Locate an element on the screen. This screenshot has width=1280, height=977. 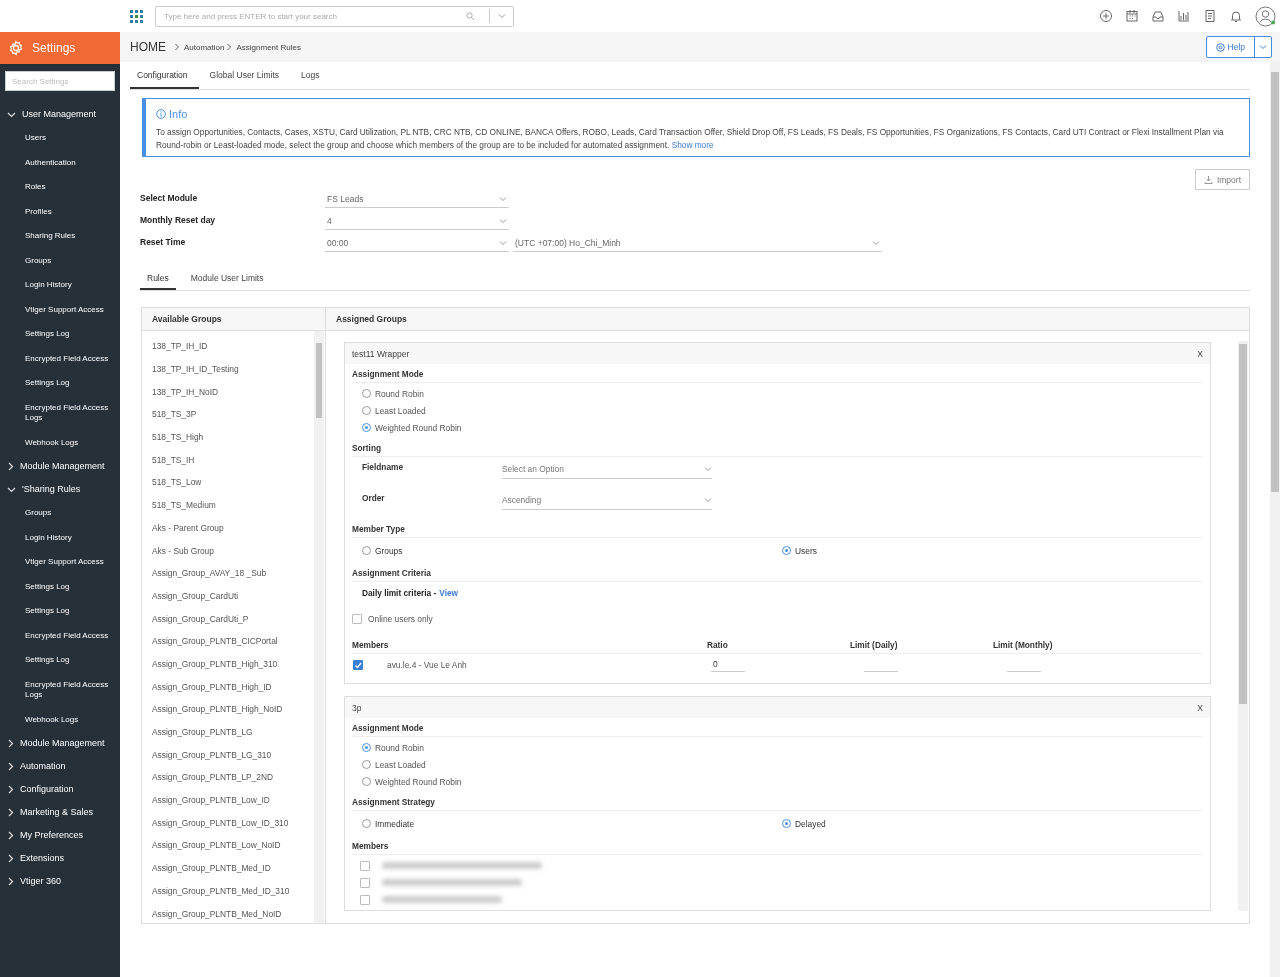
breadcrumb-link: Automation is located at coordinates (204, 47).